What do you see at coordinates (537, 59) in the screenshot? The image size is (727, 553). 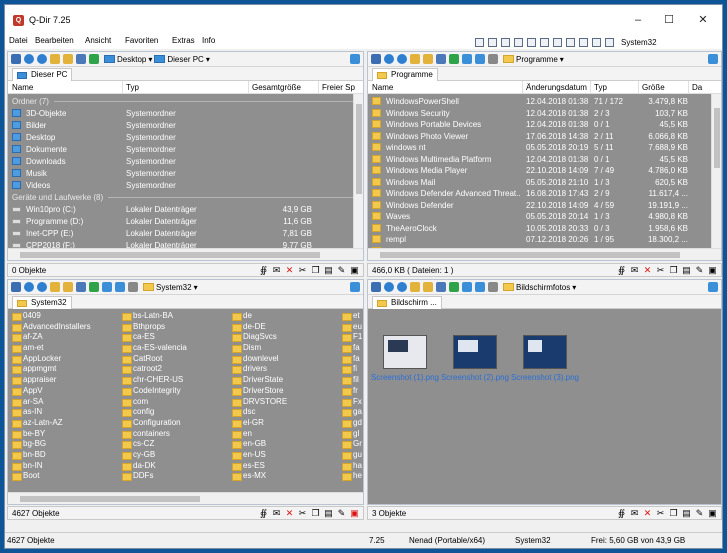 I see `path-segment: Programme` at bounding box center [537, 59].